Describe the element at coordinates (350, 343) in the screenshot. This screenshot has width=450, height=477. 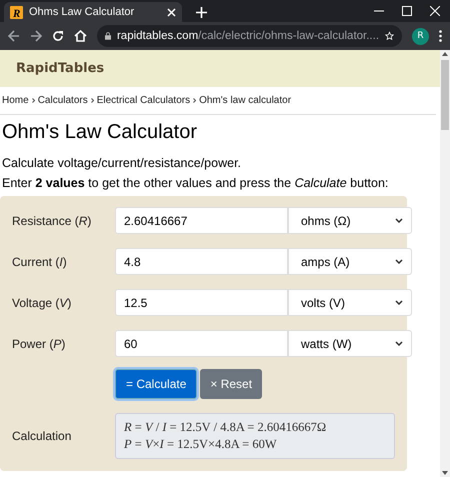
I see `unit-dropdown: watts (W)` at that location.